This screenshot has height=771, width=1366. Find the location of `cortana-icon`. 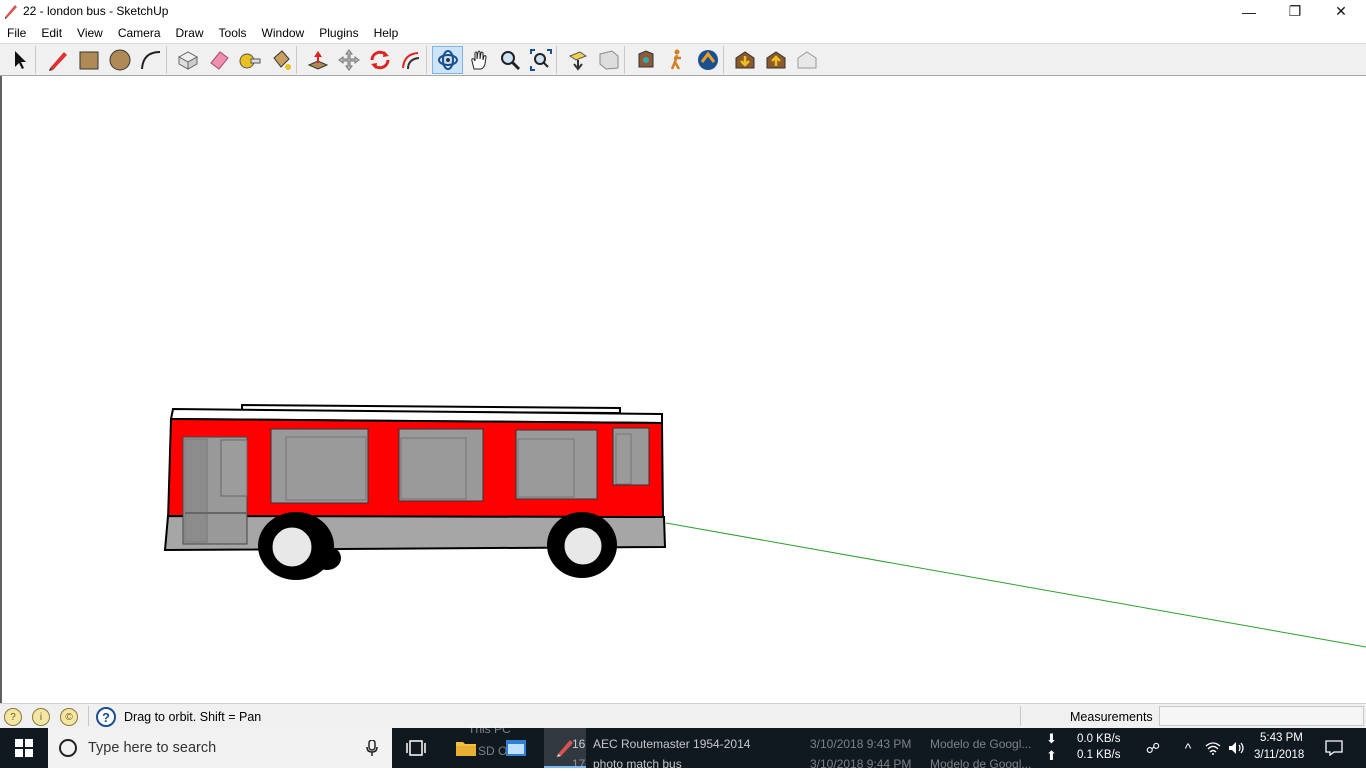

cortana-icon is located at coordinates (68, 748).